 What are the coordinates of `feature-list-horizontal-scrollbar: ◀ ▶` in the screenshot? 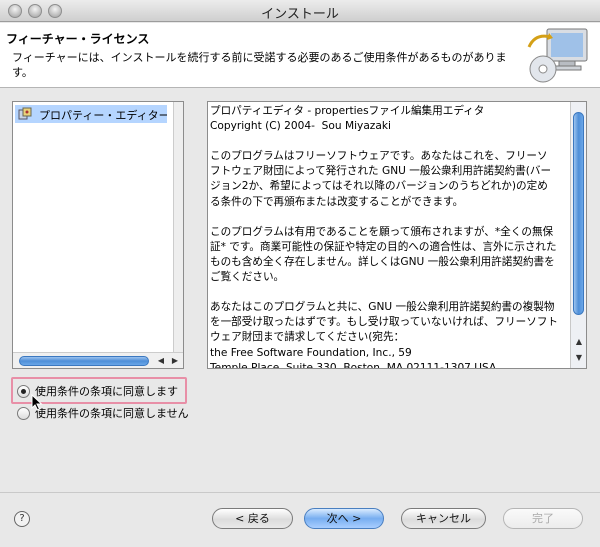 It's located at (98, 360).